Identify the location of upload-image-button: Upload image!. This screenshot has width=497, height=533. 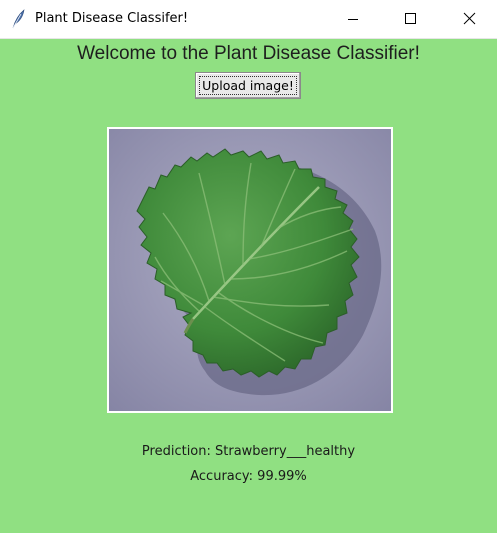
(248, 85).